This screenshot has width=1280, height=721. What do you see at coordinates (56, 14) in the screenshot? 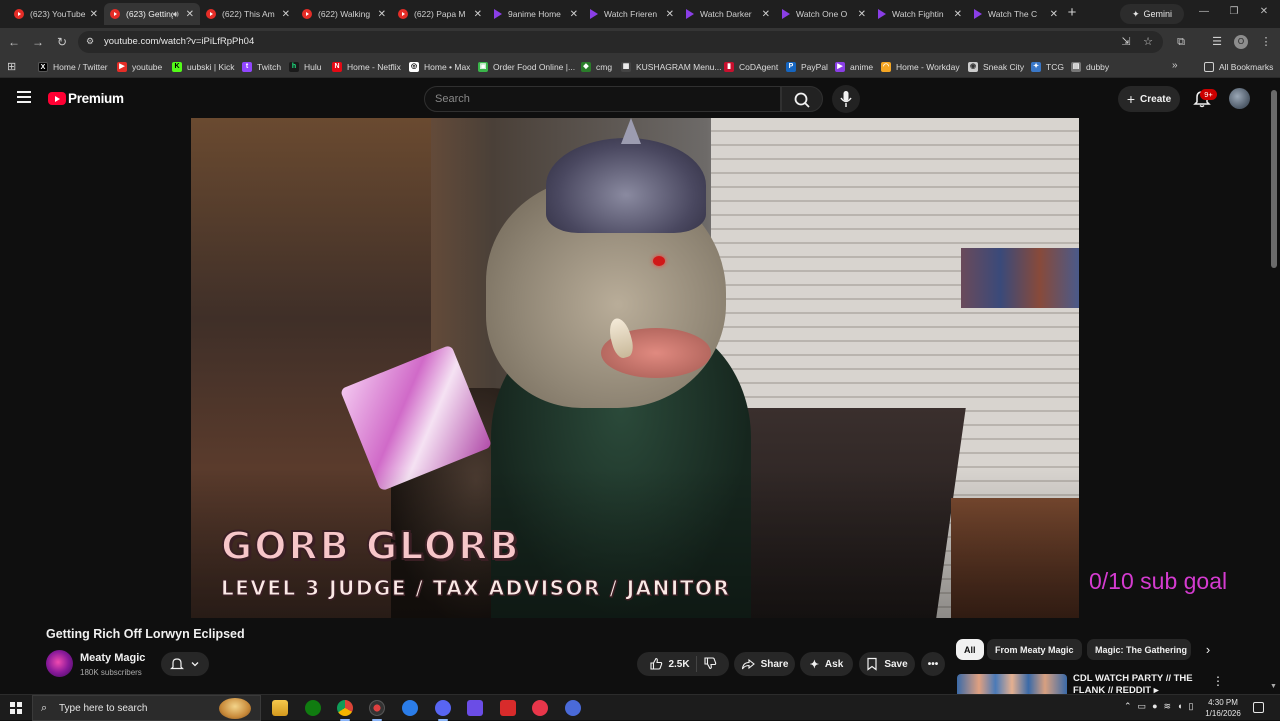
I see `browser-tab: (623) YouTube ✕` at bounding box center [56, 14].